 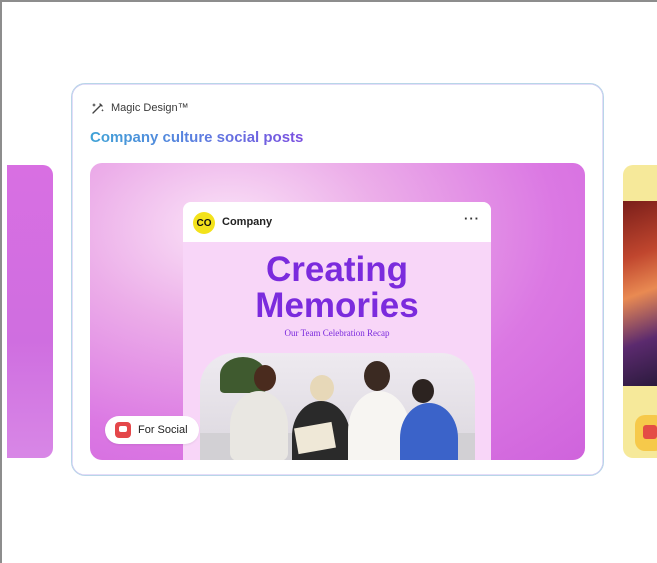 What do you see at coordinates (259, 425) in the screenshot?
I see `person-1-body` at bounding box center [259, 425].